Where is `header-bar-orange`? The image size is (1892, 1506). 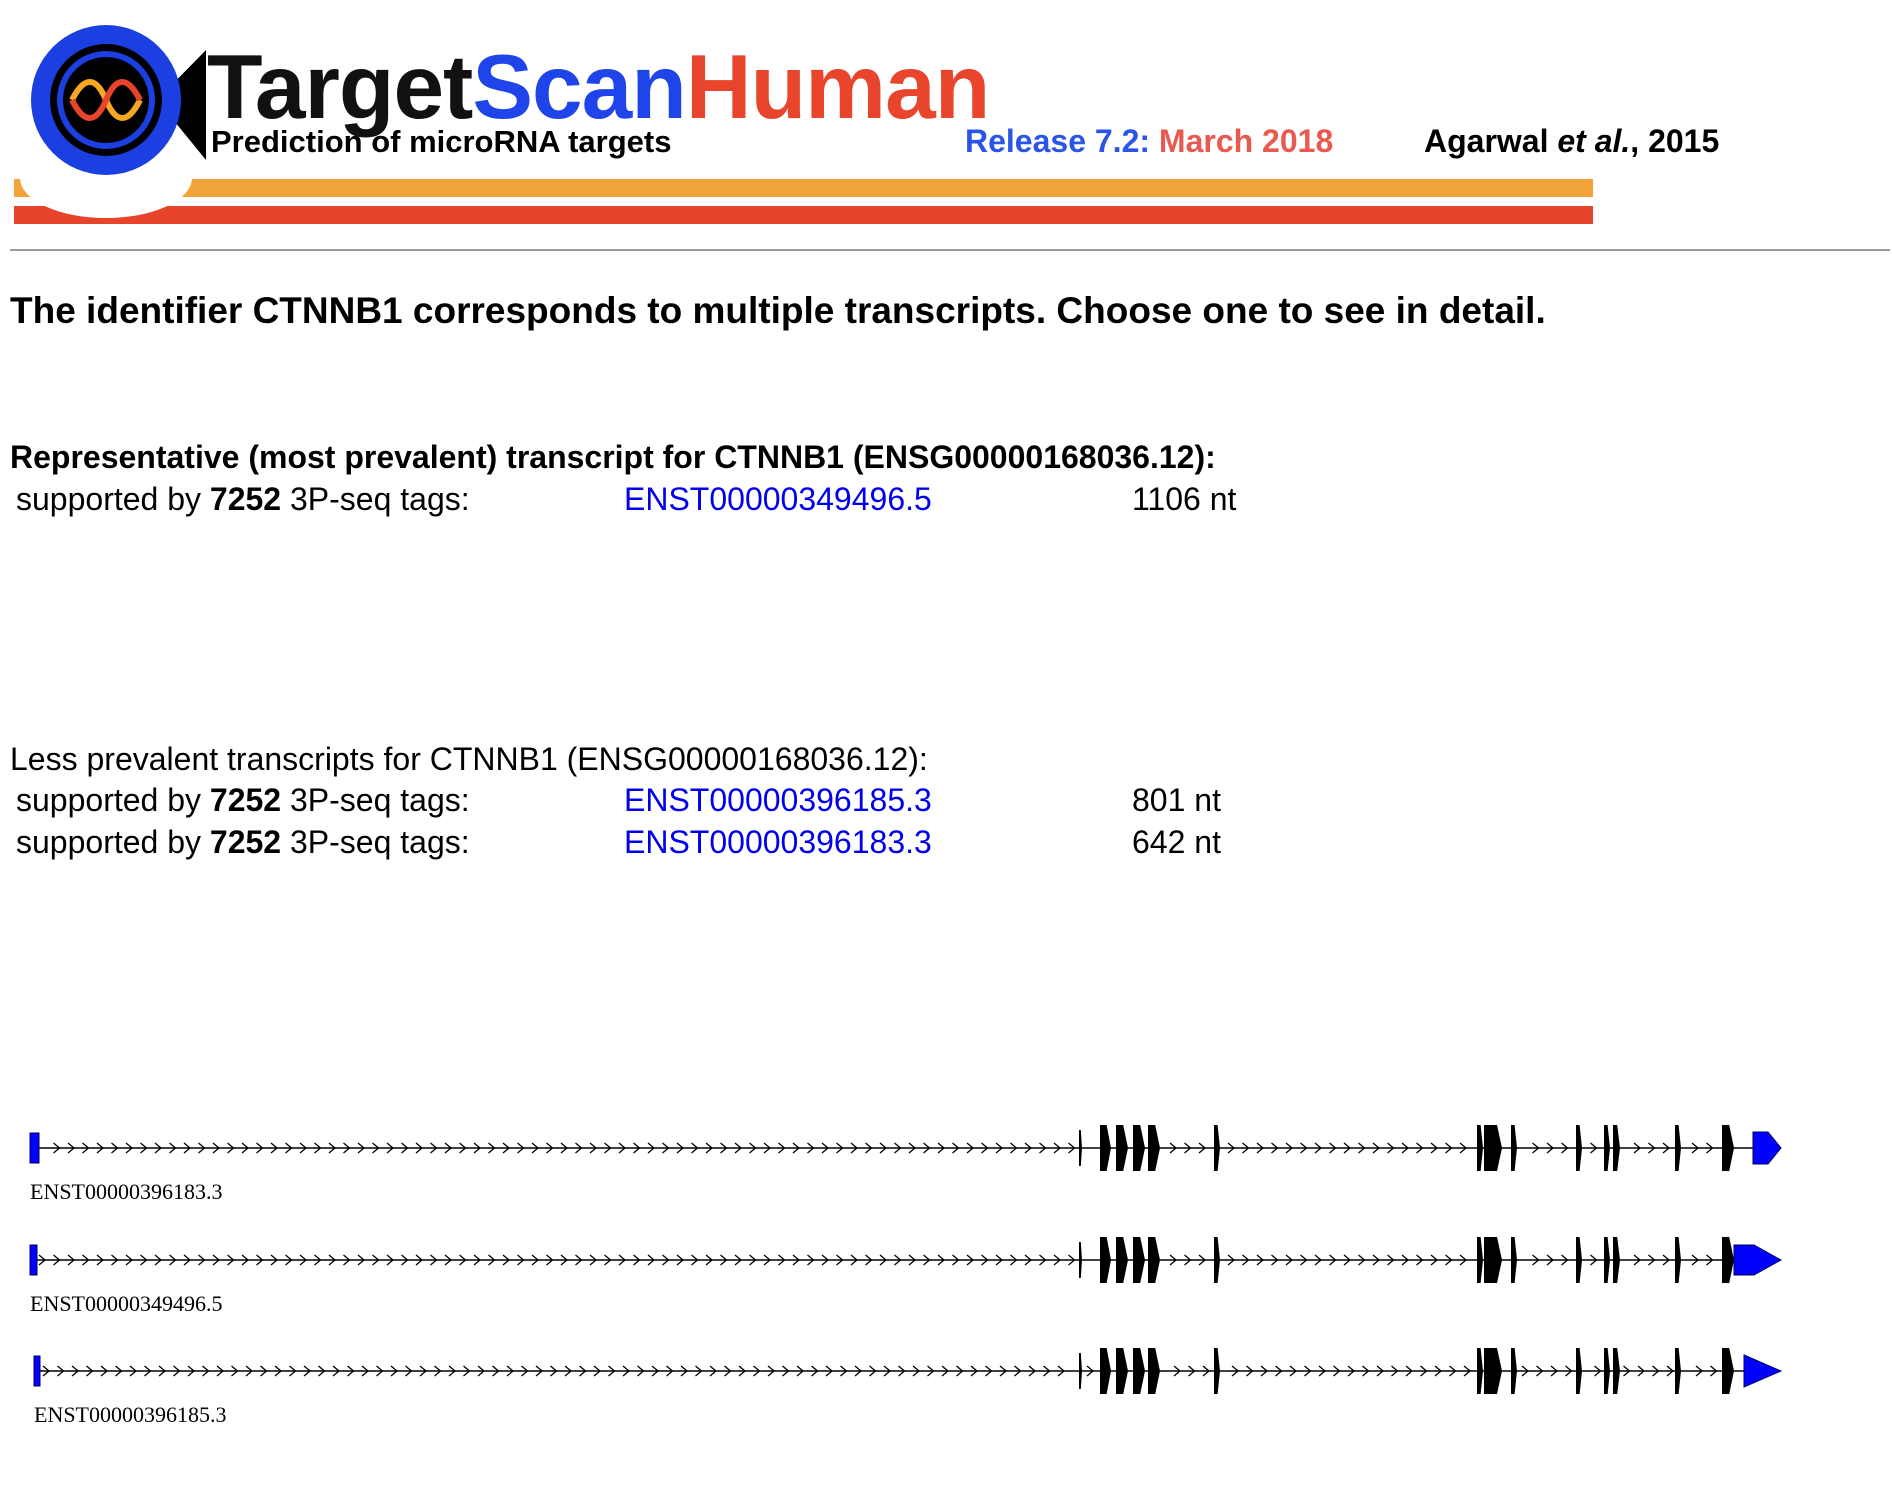 header-bar-orange is located at coordinates (803, 188).